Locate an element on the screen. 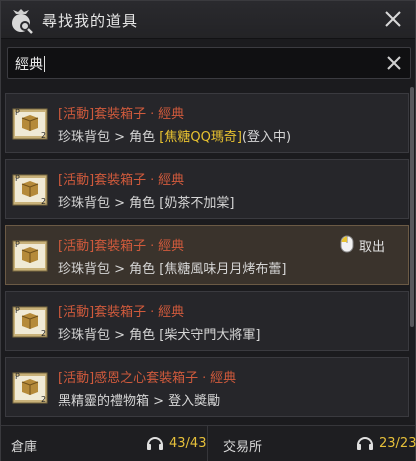 Image resolution: width=416 pixels, height=461 pixels. result-item: P 2 [活動]套裝箱子ㆍ經典 珍珠背包 > 角色 [奶茶不加棠] is located at coordinates (207, 189).